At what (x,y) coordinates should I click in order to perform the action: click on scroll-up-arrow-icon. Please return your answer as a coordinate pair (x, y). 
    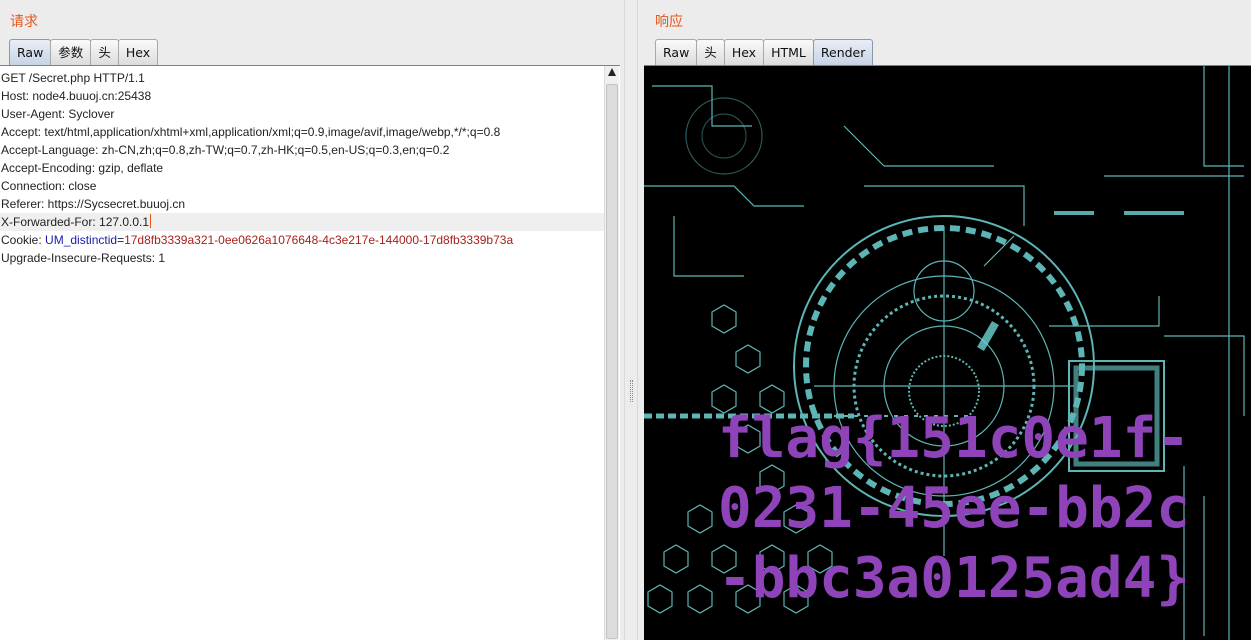
    Looking at the image, I should click on (612, 72).